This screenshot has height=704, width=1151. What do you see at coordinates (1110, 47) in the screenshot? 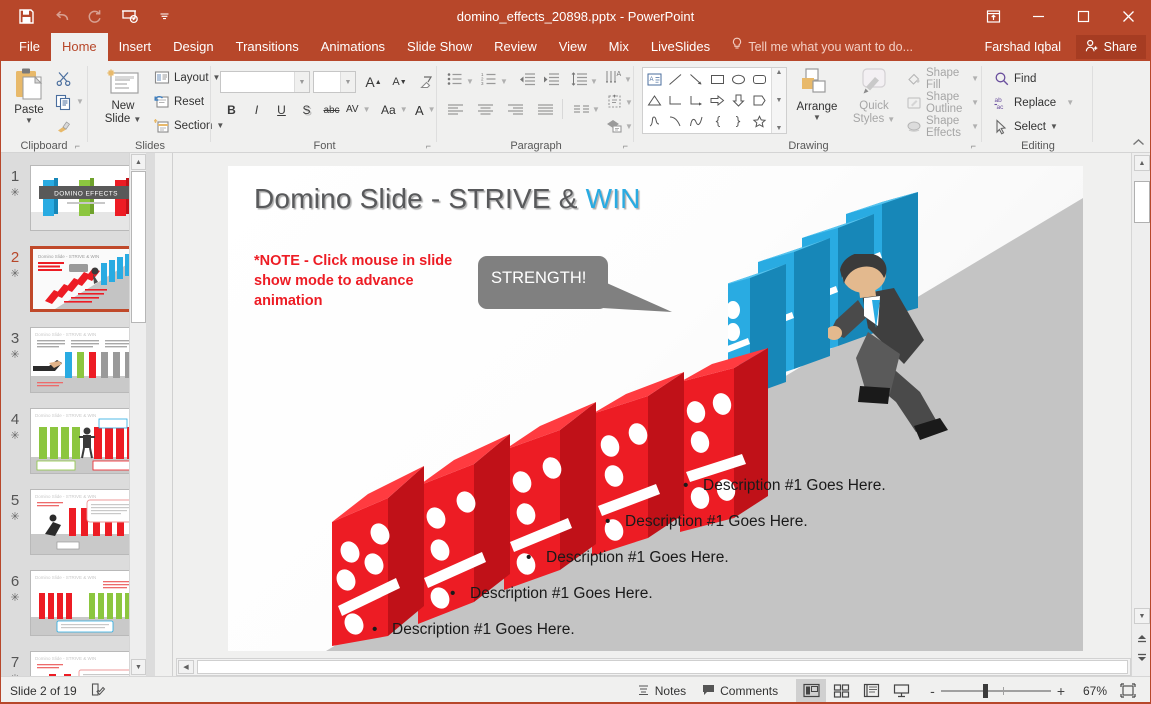
I see `share-button: Share` at bounding box center [1110, 47].